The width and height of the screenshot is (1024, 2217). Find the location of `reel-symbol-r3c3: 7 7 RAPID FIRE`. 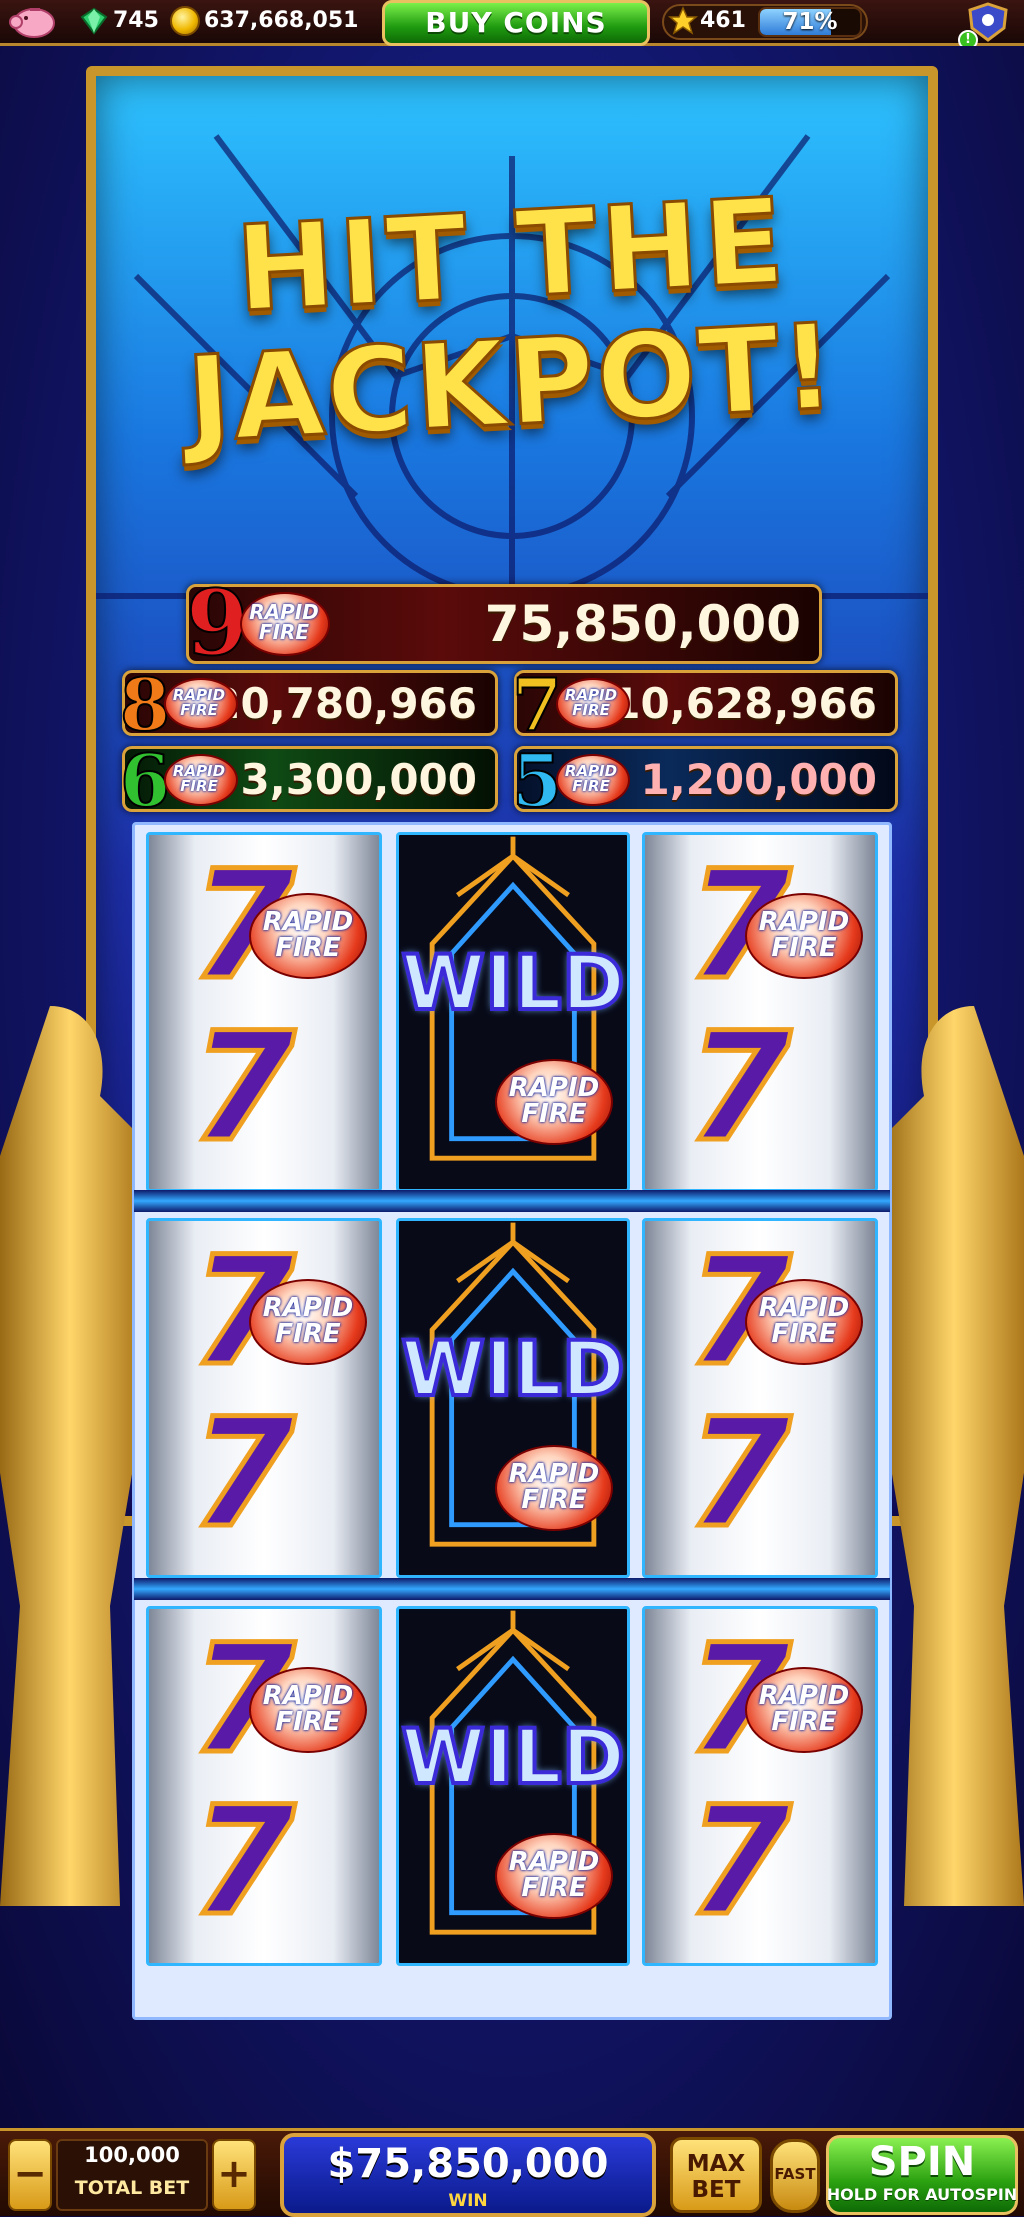

reel-symbol-r3c3: 7 7 RAPID FIRE is located at coordinates (760, 1786).